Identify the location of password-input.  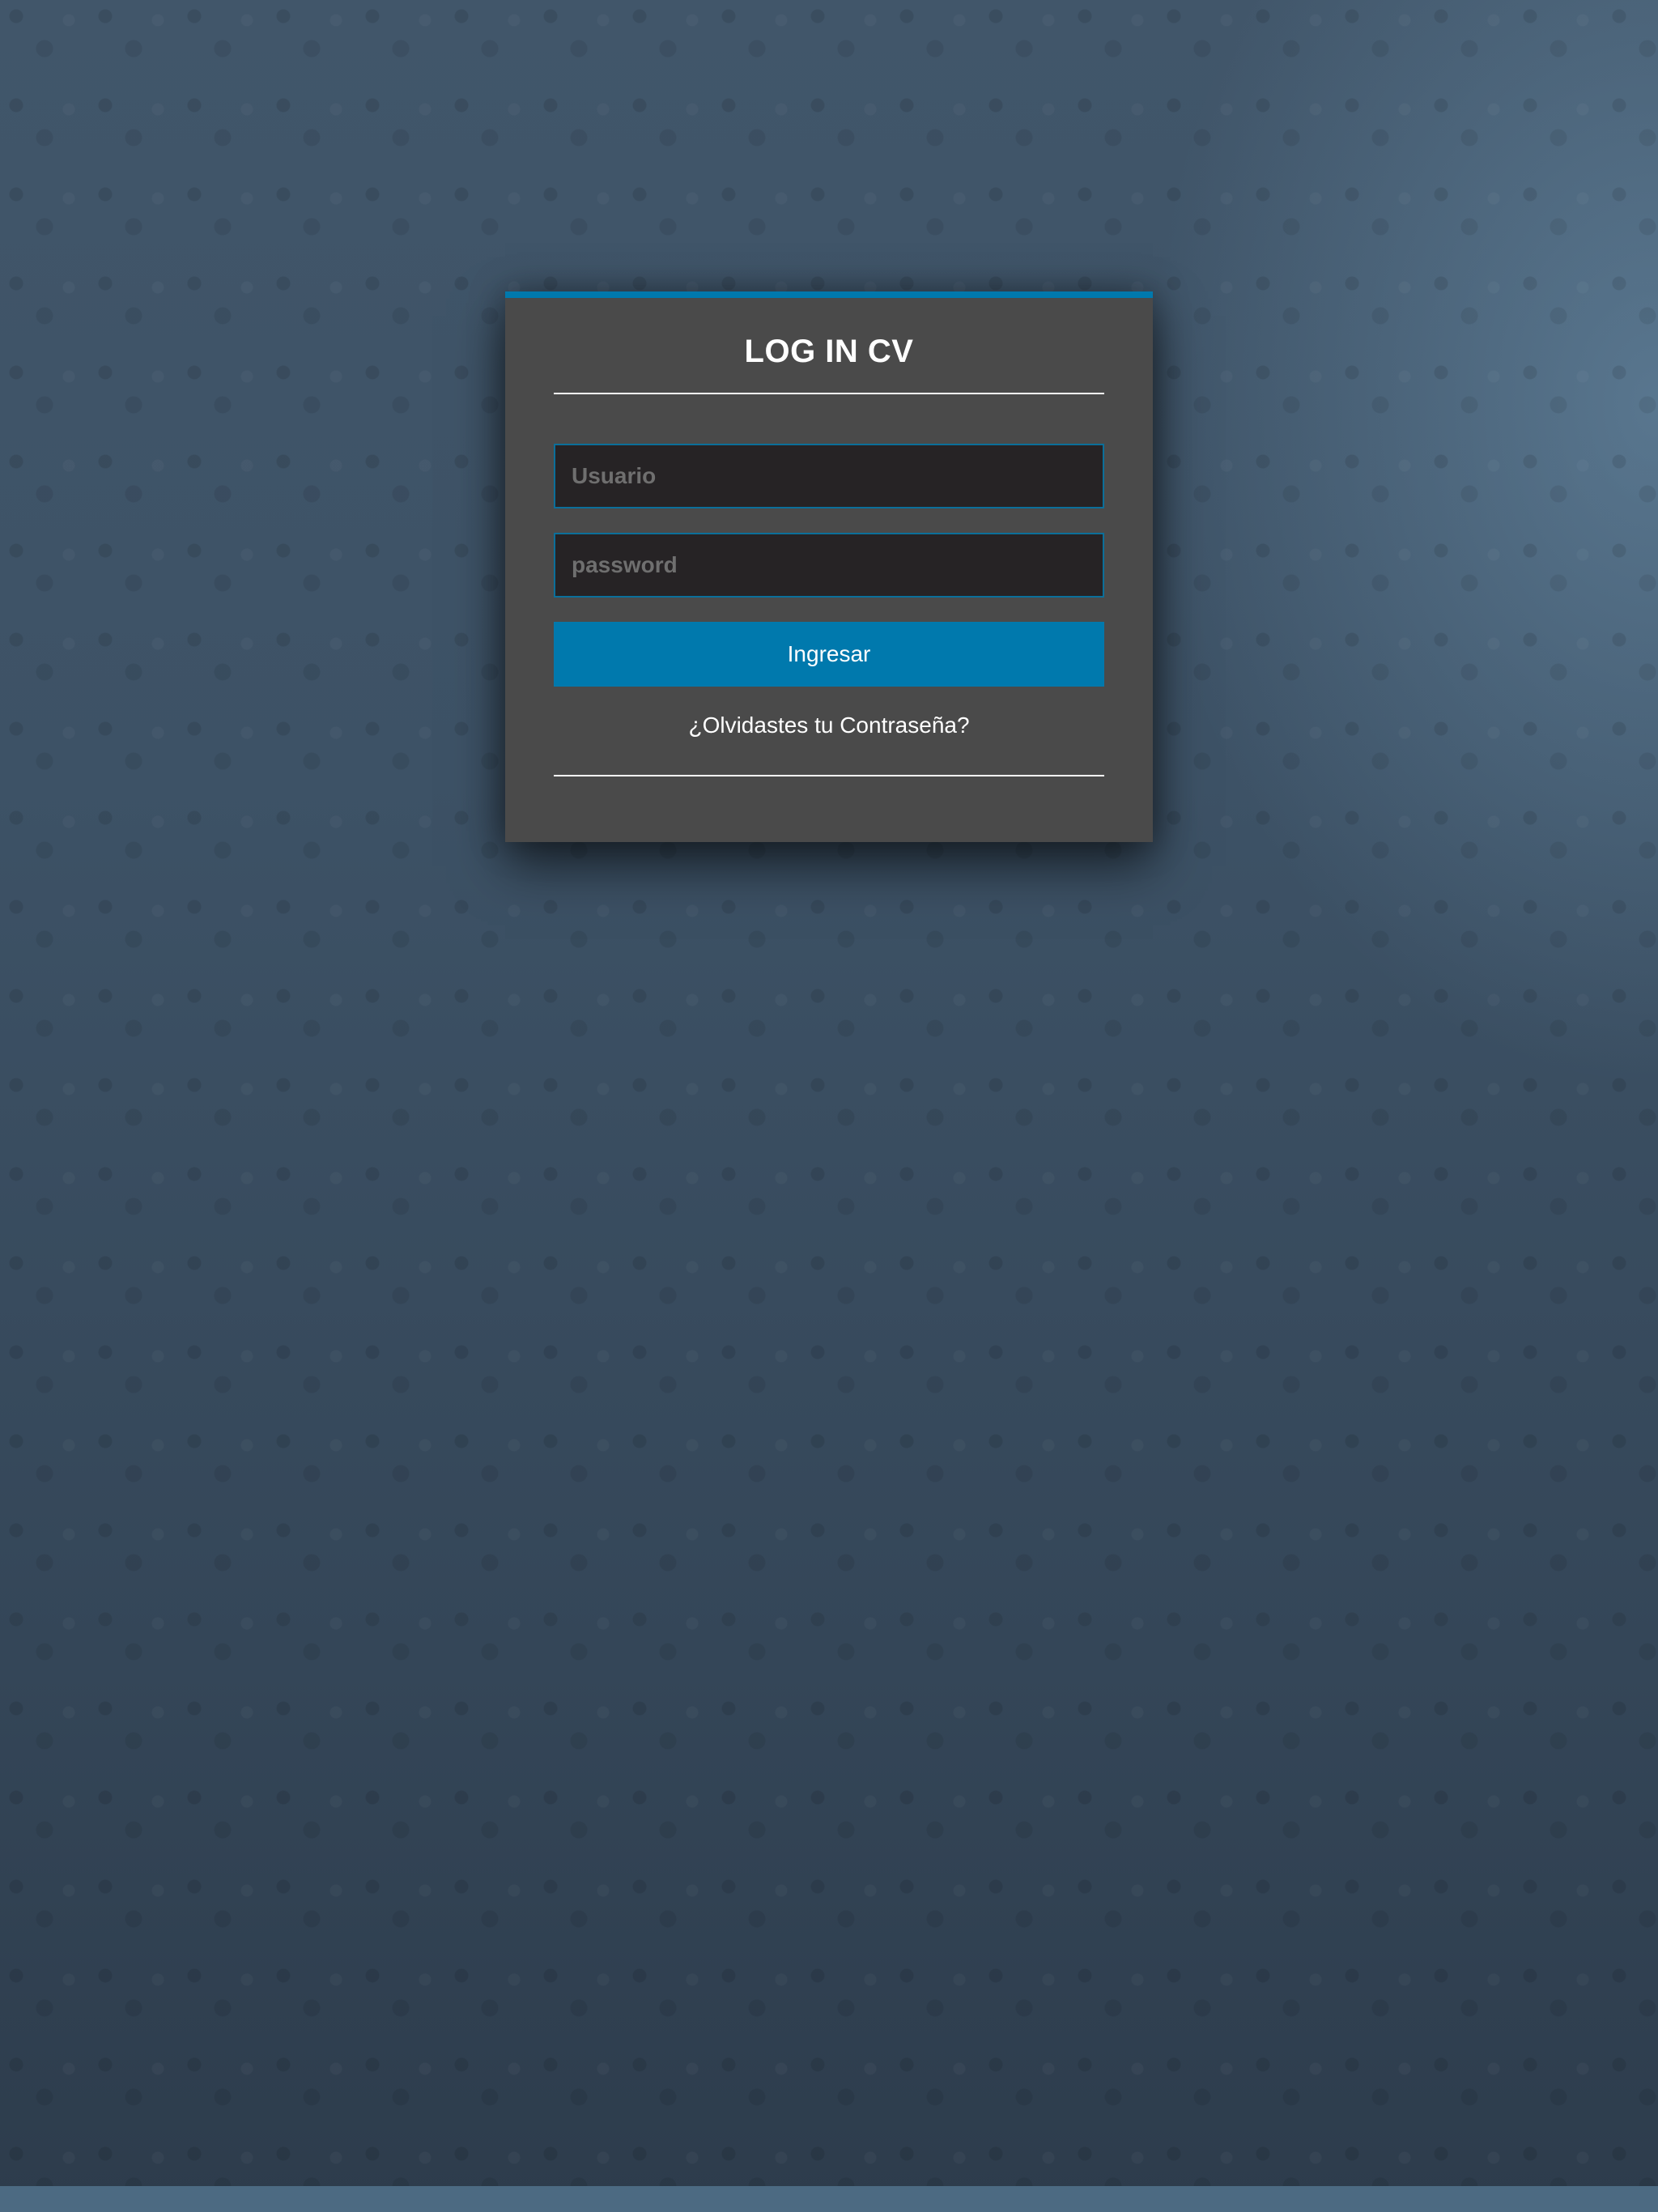
(829, 565).